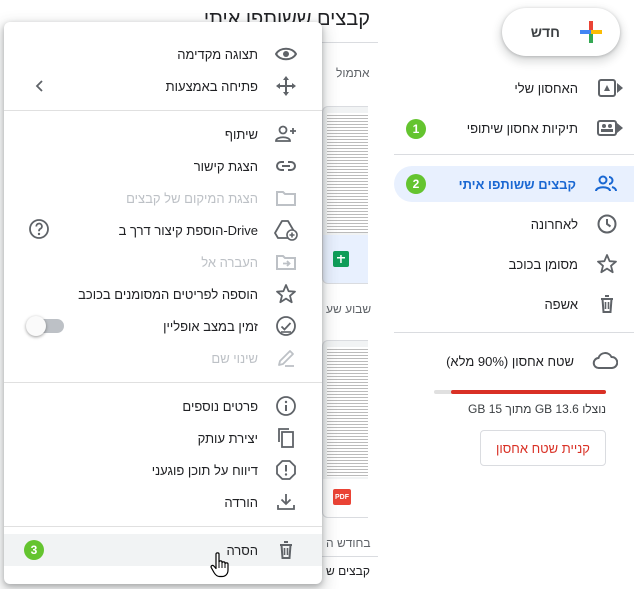 The height and width of the screenshot is (589, 634). Describe the element at coordinates (514, 224) in the screenshot. I see `sidebar-item-recent: לאחרונה` at that location.